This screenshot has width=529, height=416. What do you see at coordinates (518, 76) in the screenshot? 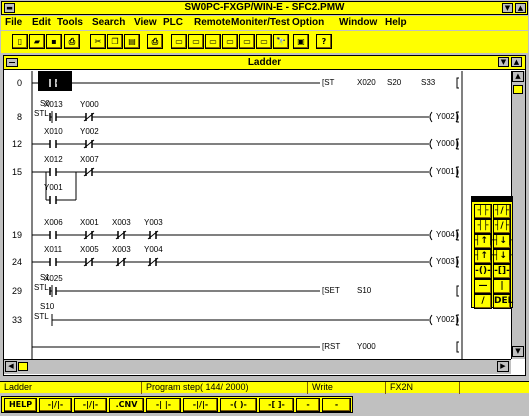
I see `scroll-up-button: ▲` at bounding box center [518, 76].